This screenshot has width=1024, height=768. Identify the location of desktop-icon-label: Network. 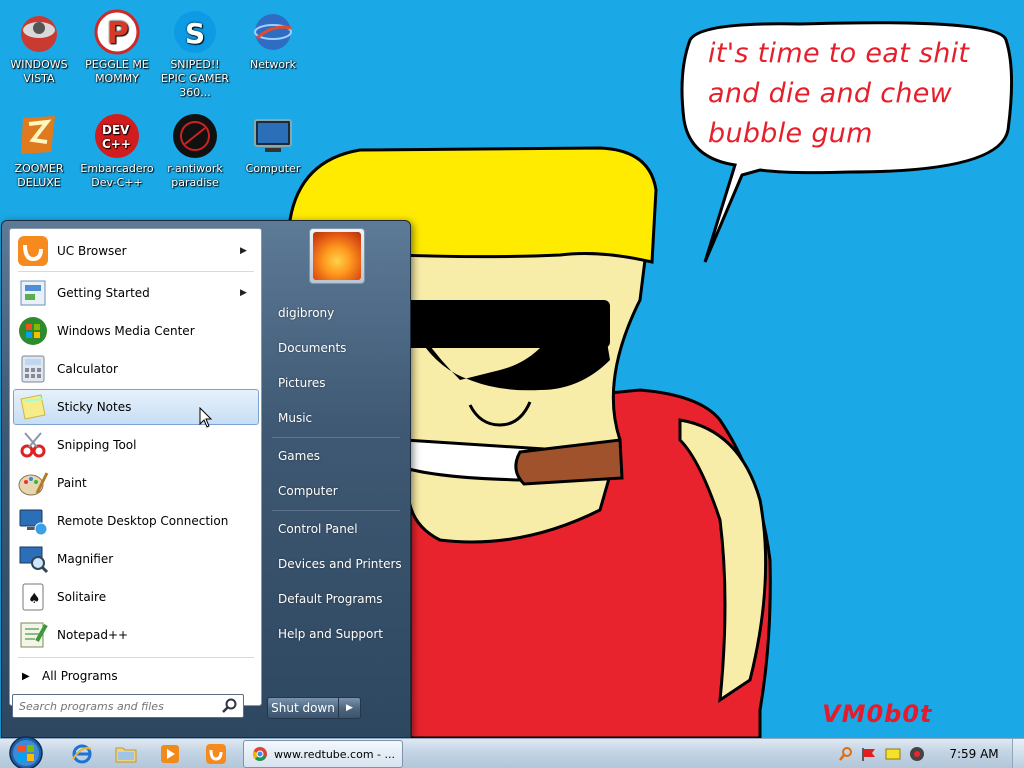
(273, 64).